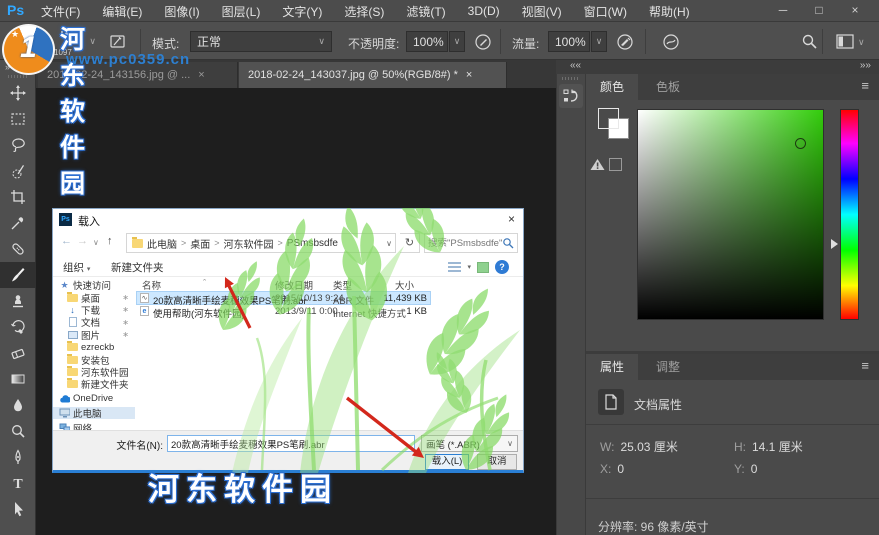  I want to click on pen-tool, so click(18, 457).